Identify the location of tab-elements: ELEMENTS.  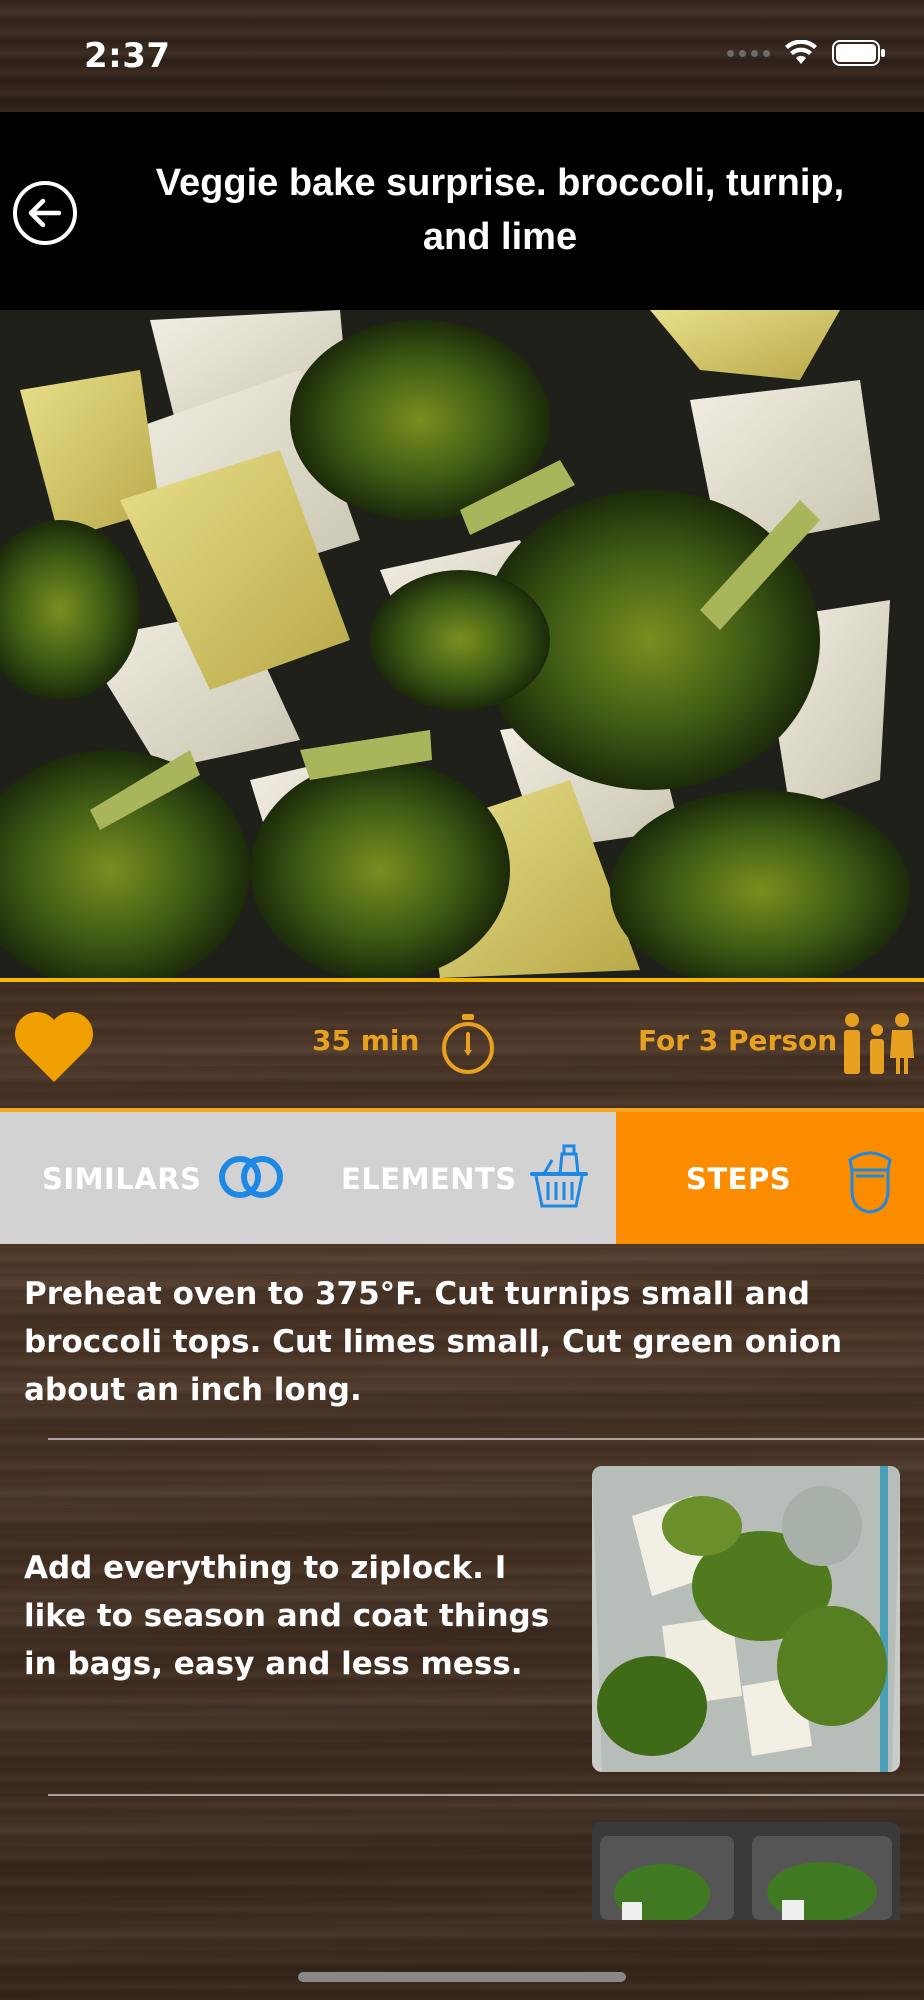
(458, 1178).